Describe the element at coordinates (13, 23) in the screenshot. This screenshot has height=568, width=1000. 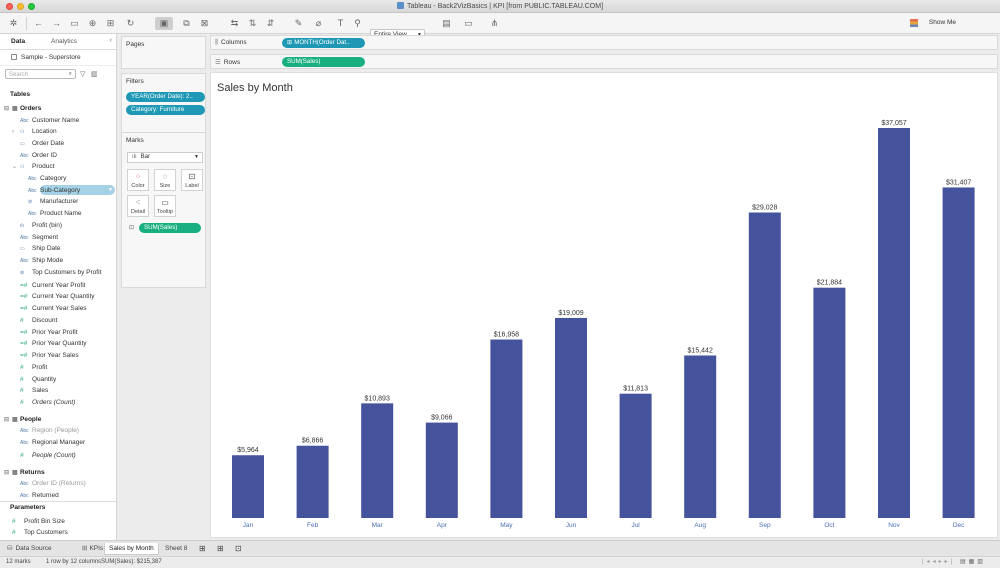
I see `tableau-logo-icon: ✲` at that location.